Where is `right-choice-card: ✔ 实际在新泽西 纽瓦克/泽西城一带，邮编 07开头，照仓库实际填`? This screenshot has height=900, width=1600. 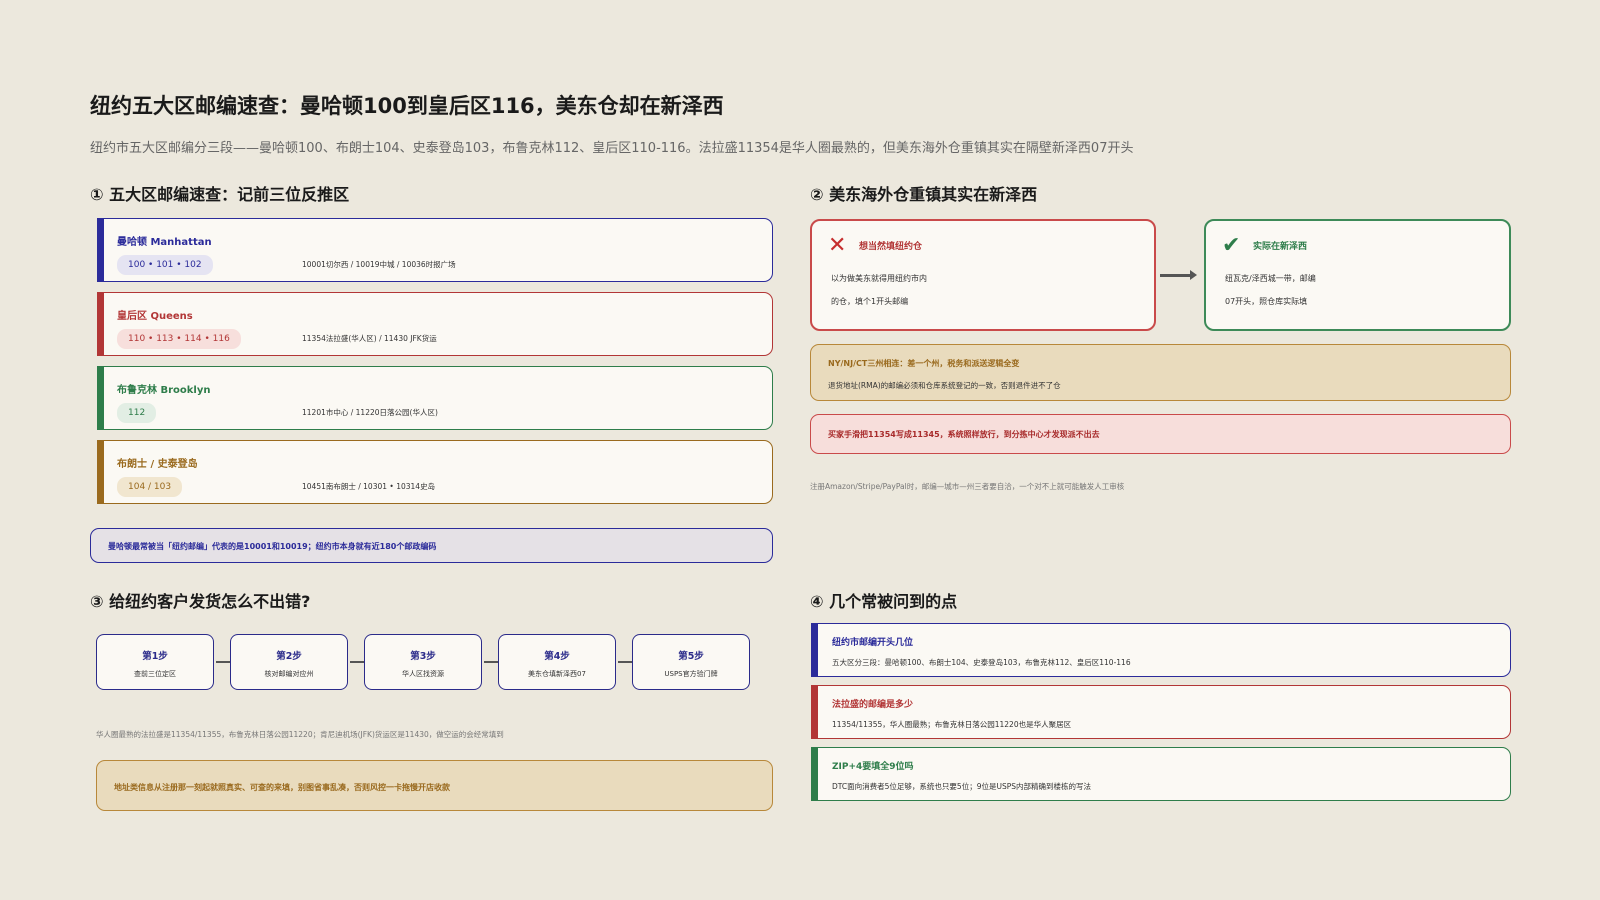
right-choice-card: ✔ 实际在新泽西 纽瓦克/泽西城一带，邮编 07开头，照仓库实际填 is located at coordinates (1357, 275).